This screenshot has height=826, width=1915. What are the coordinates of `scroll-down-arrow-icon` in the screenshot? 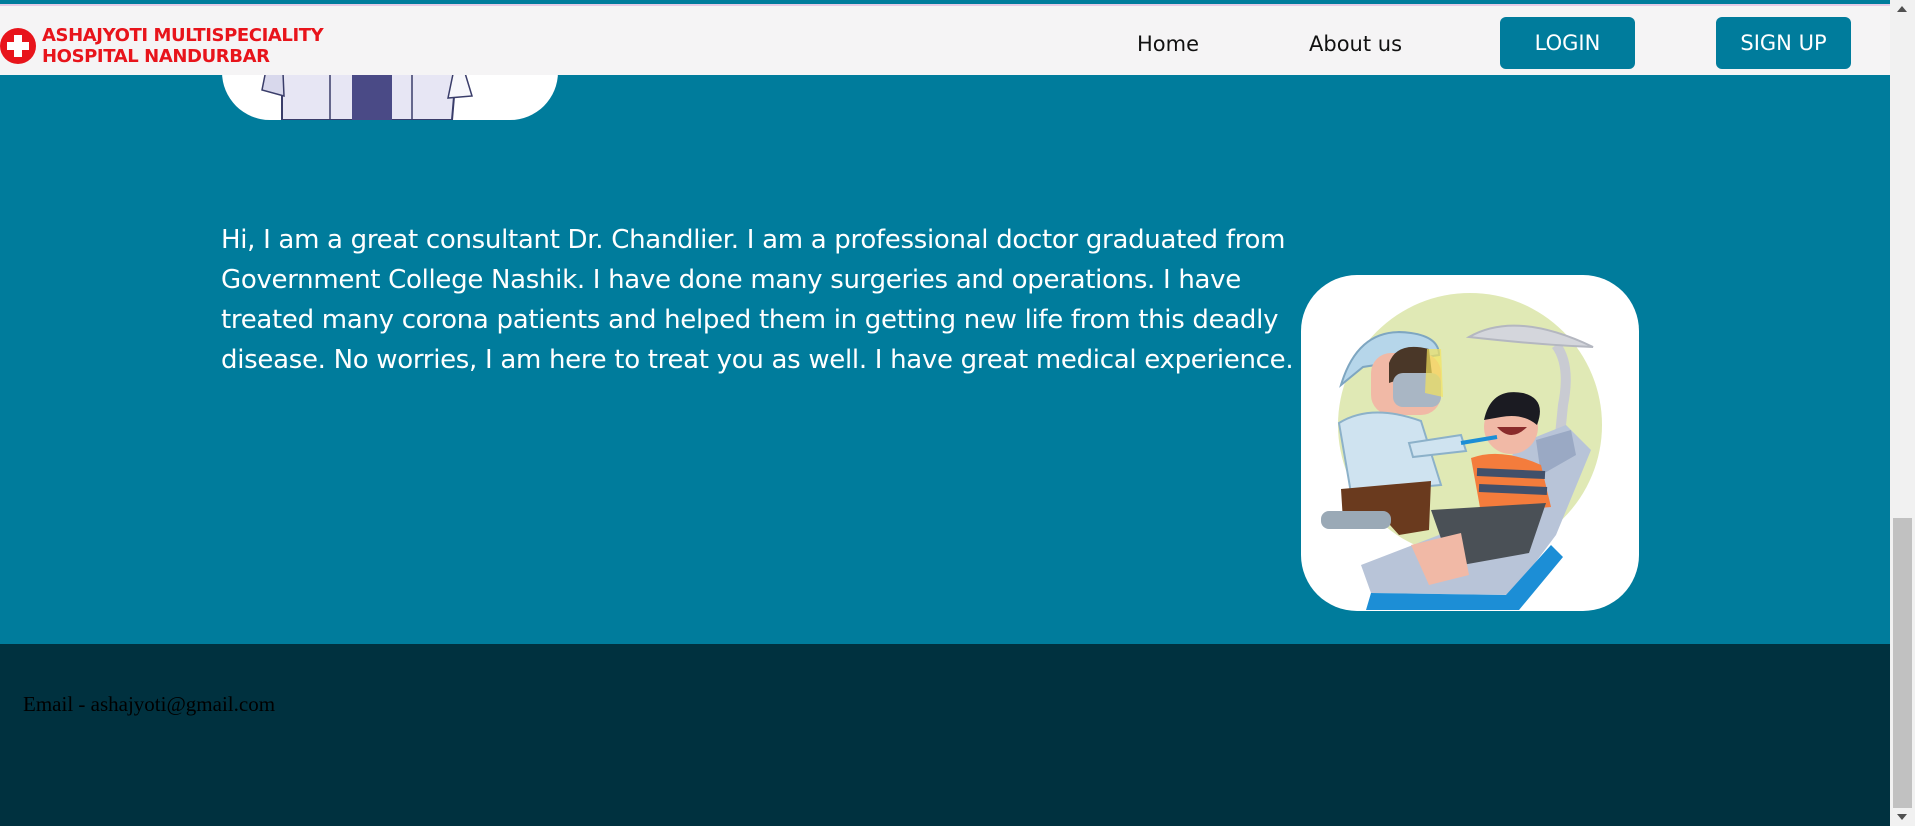 It's located at (1902, 817).